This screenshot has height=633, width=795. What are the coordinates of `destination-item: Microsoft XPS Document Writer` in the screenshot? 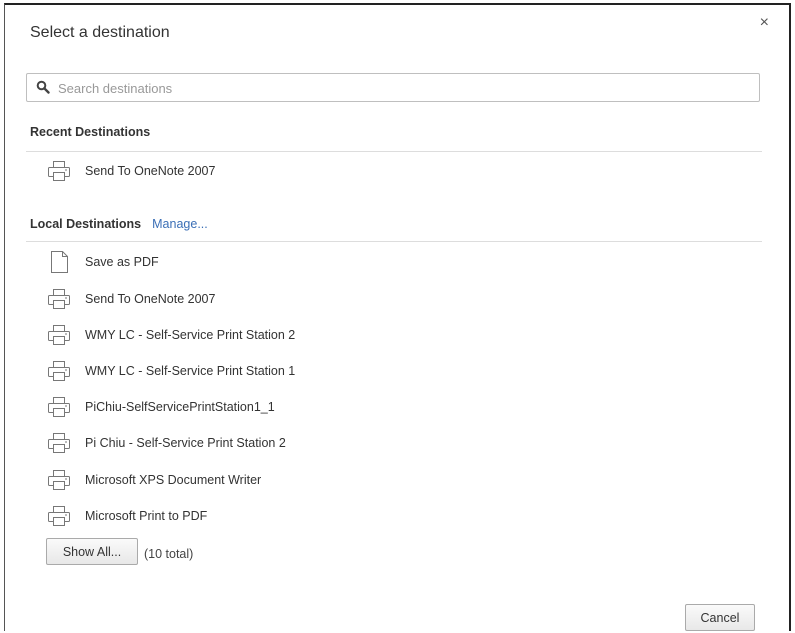 It's located at (346, 480).